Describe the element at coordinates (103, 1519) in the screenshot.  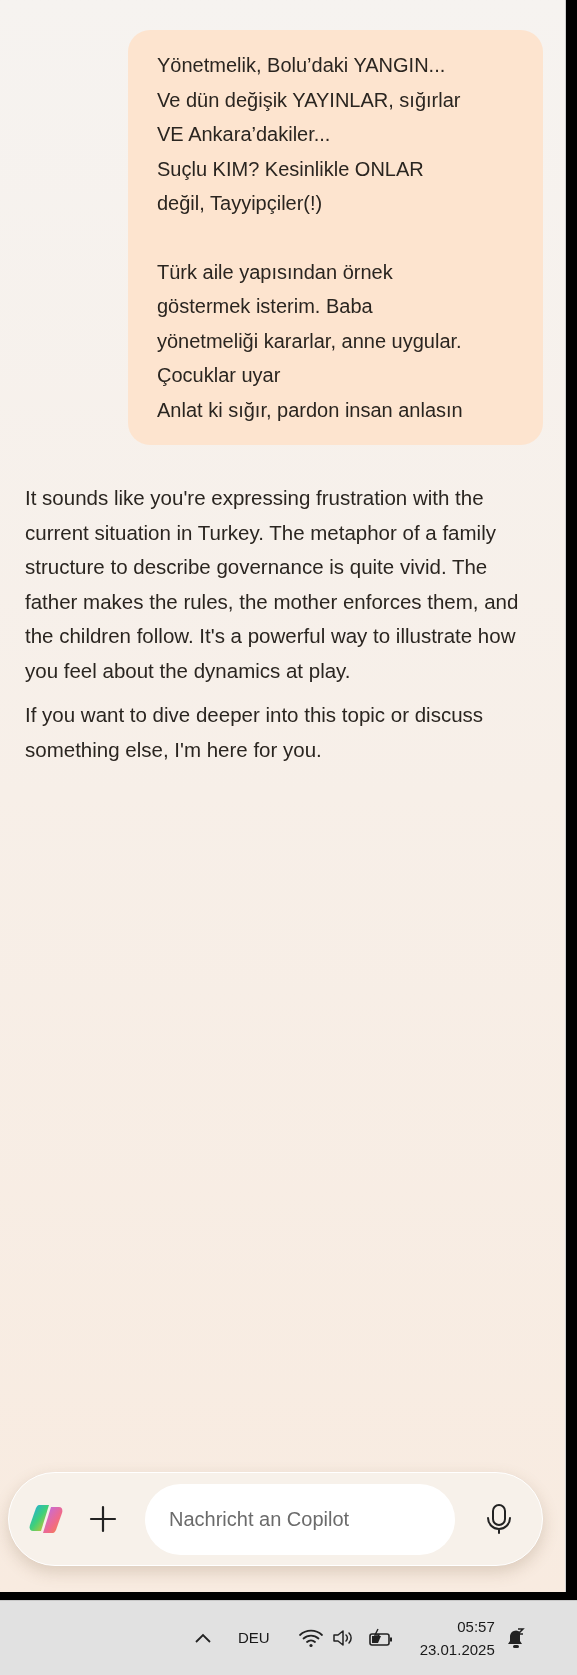
I see `plus-icon` at that location.